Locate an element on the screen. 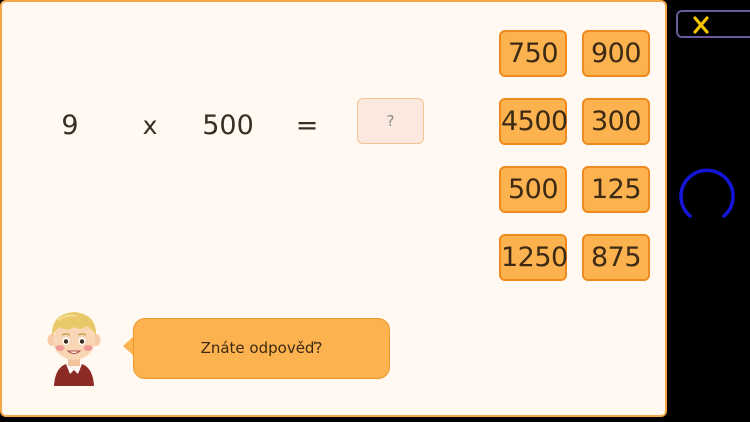  close-icon is located at coordinates (701, 25).